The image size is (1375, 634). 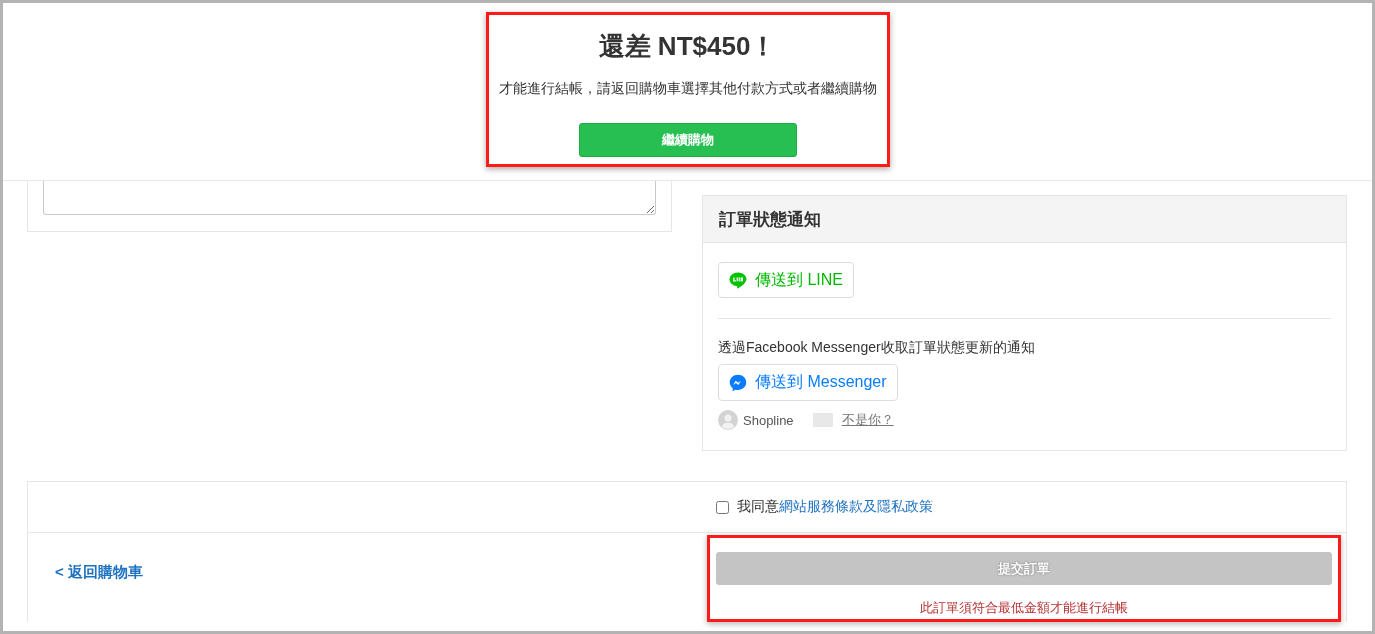 What do you see at coordinates (687, 88) in the screenshot?
I see `alert-message: 才能進行結帳，請返回購物車選擇其他付款方式或者繼續購物` at bounding box center [687, 88].